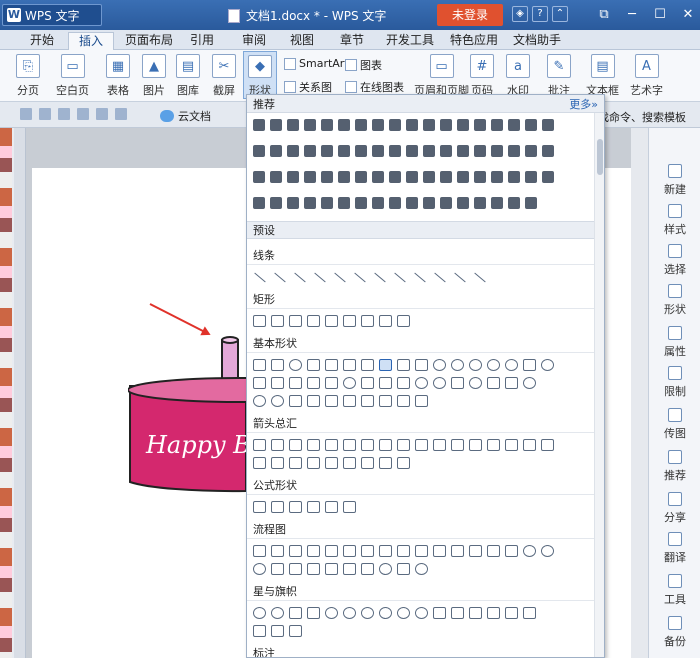 The height and width of the screenshot is (658, 700). I want to click on document-scrollbar, so click(639, 393).